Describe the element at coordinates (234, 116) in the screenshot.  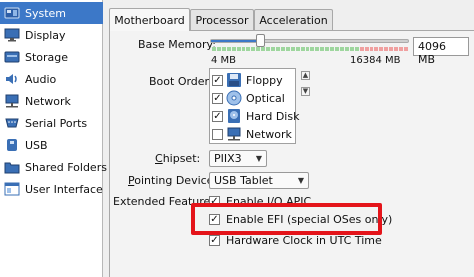
I see `hard-disk-icon` at that location.